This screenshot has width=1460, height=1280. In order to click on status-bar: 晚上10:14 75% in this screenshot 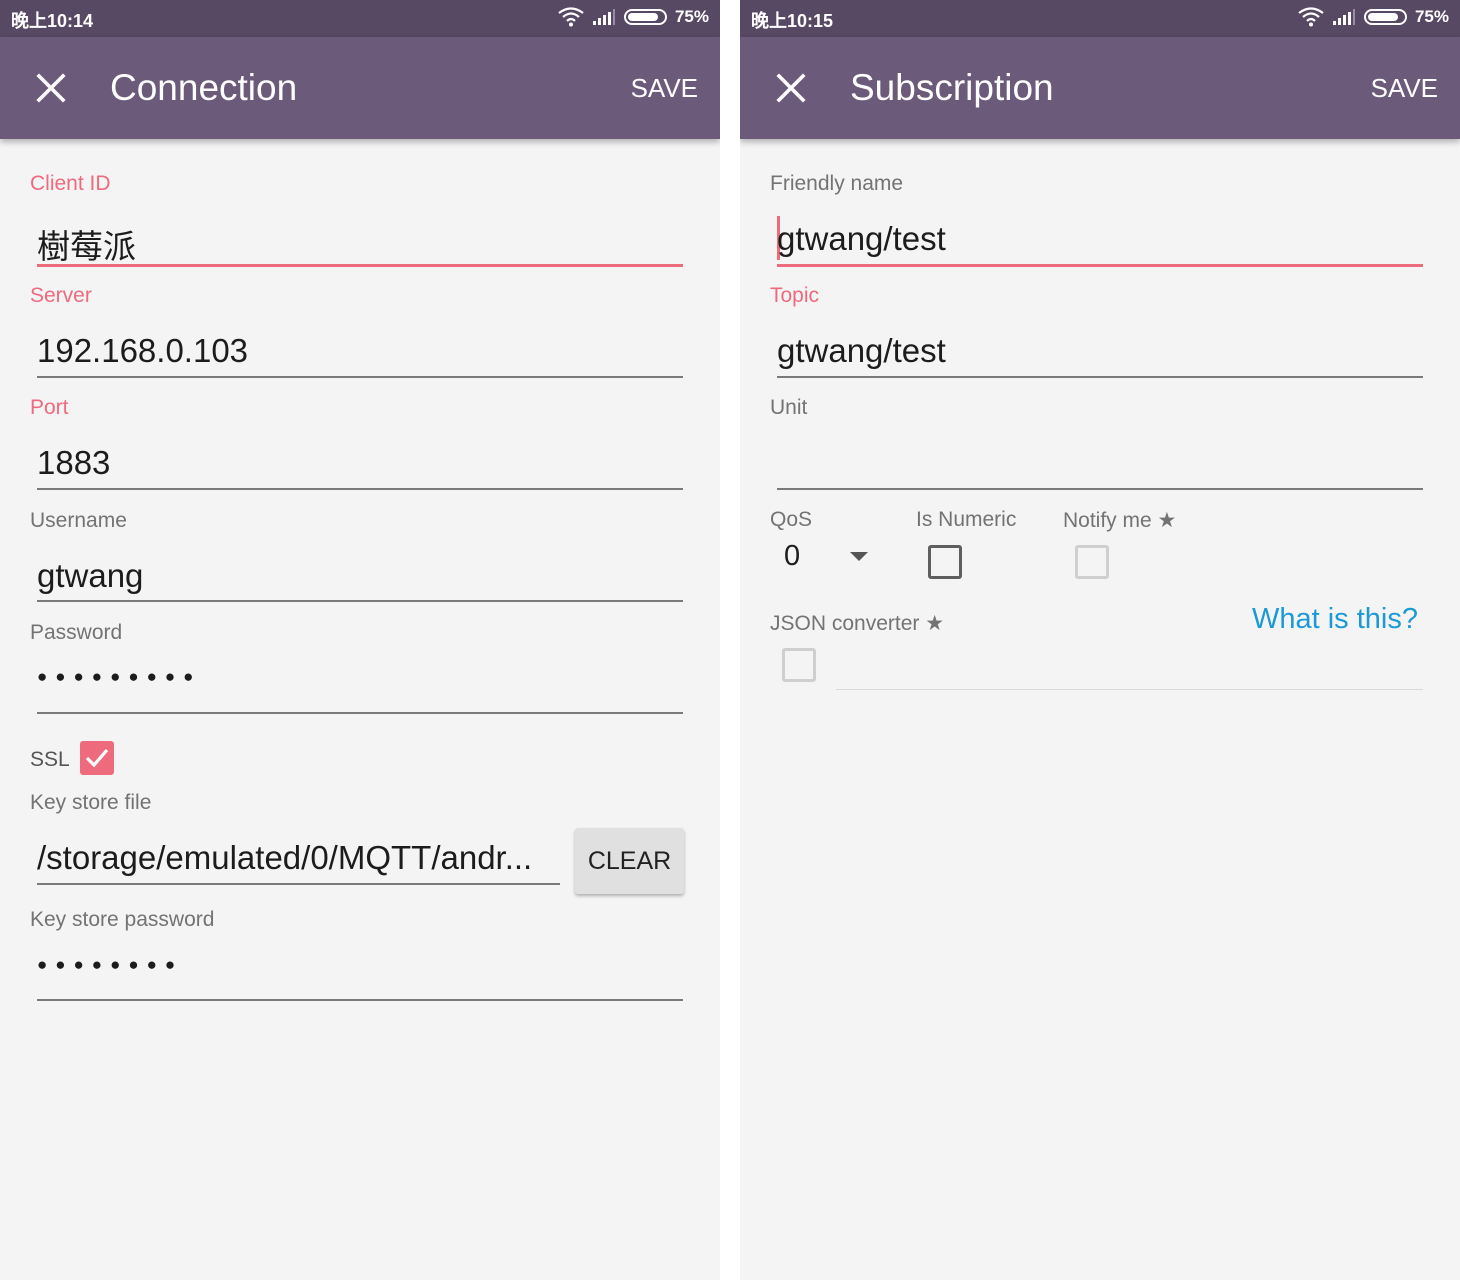, I will do `click(360, 18)`.